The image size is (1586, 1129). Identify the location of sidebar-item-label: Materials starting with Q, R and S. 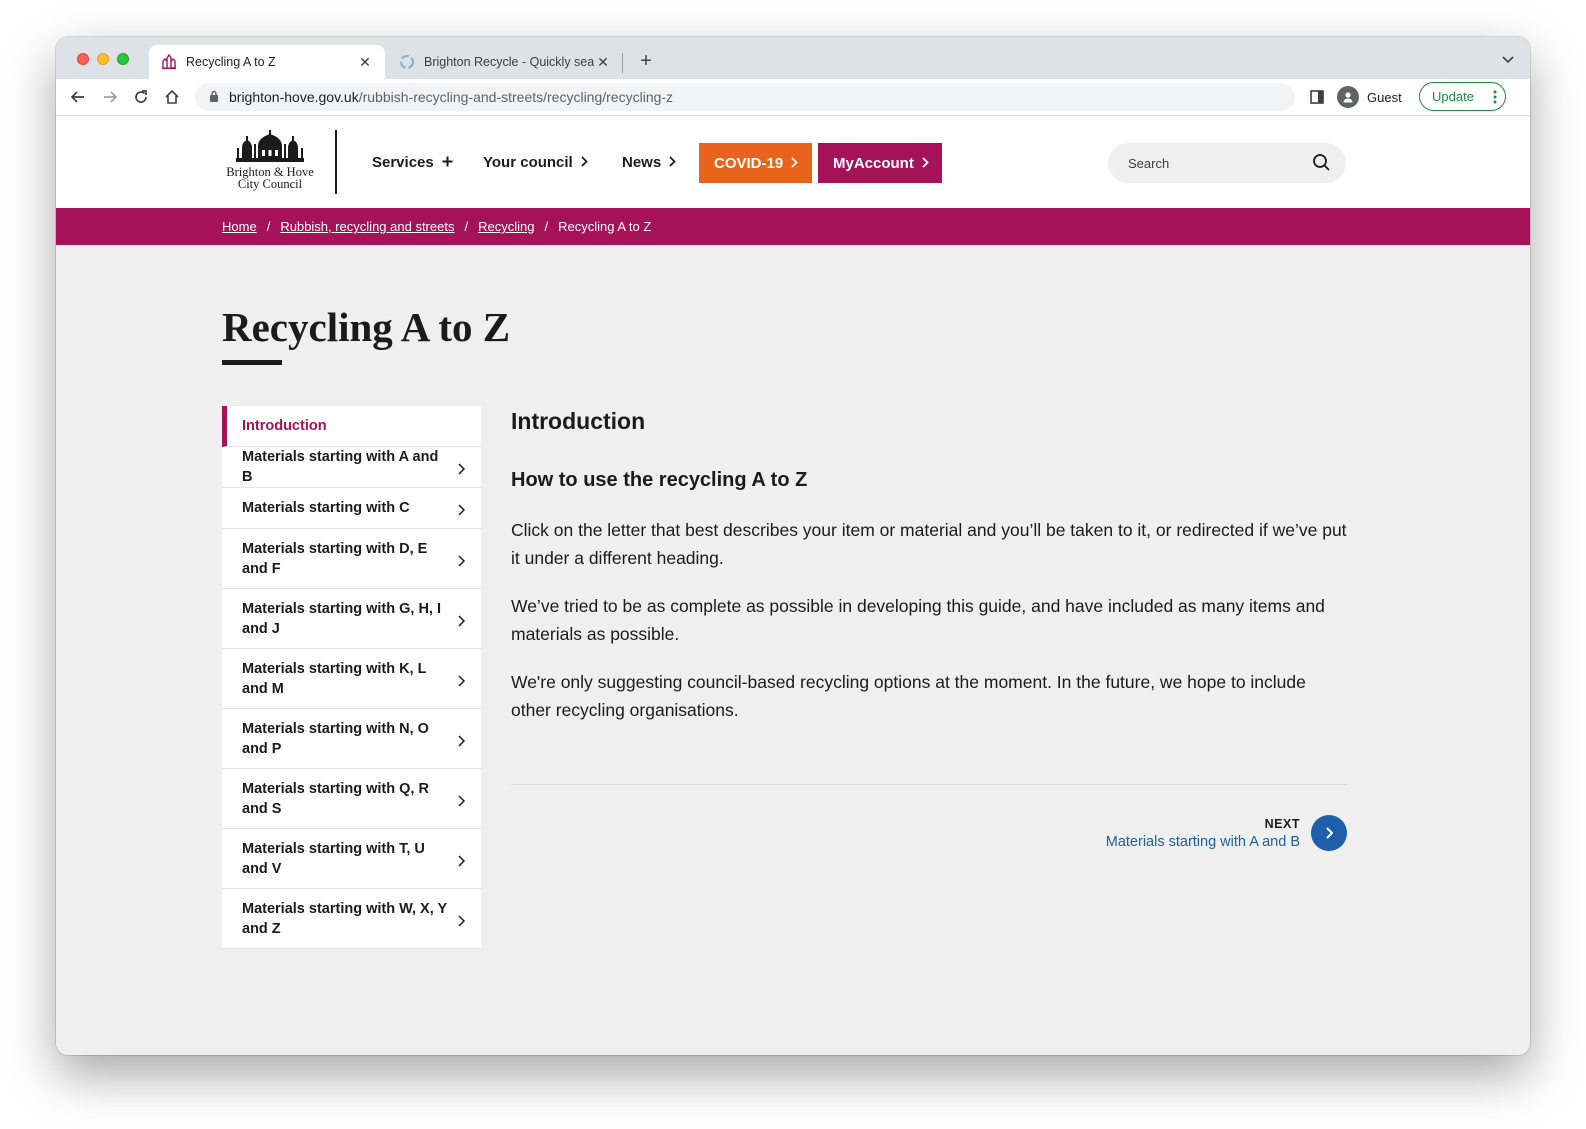
(335, 798).